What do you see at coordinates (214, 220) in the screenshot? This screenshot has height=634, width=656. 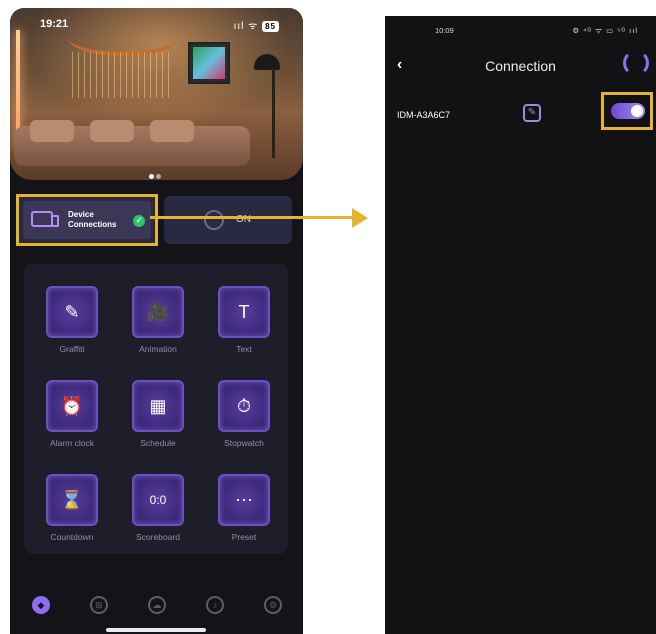 I see `power-icon` at bounding box center [214, 220].